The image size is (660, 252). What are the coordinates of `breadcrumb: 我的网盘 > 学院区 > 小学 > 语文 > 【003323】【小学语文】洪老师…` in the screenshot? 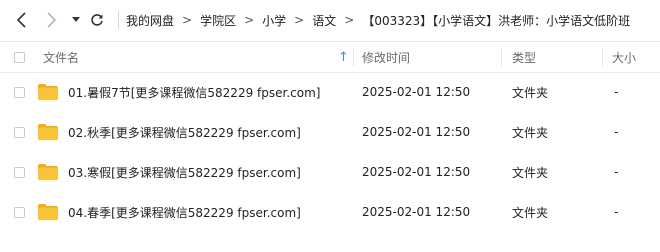 It's located at (378, 20).